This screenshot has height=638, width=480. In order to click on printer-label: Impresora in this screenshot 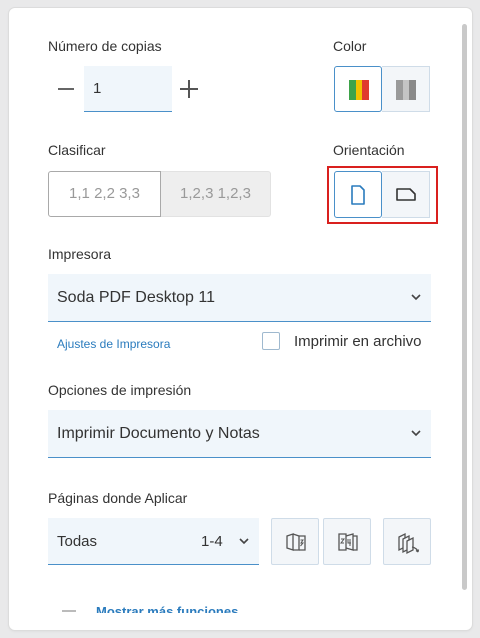, I will do `click(80, 254)`.